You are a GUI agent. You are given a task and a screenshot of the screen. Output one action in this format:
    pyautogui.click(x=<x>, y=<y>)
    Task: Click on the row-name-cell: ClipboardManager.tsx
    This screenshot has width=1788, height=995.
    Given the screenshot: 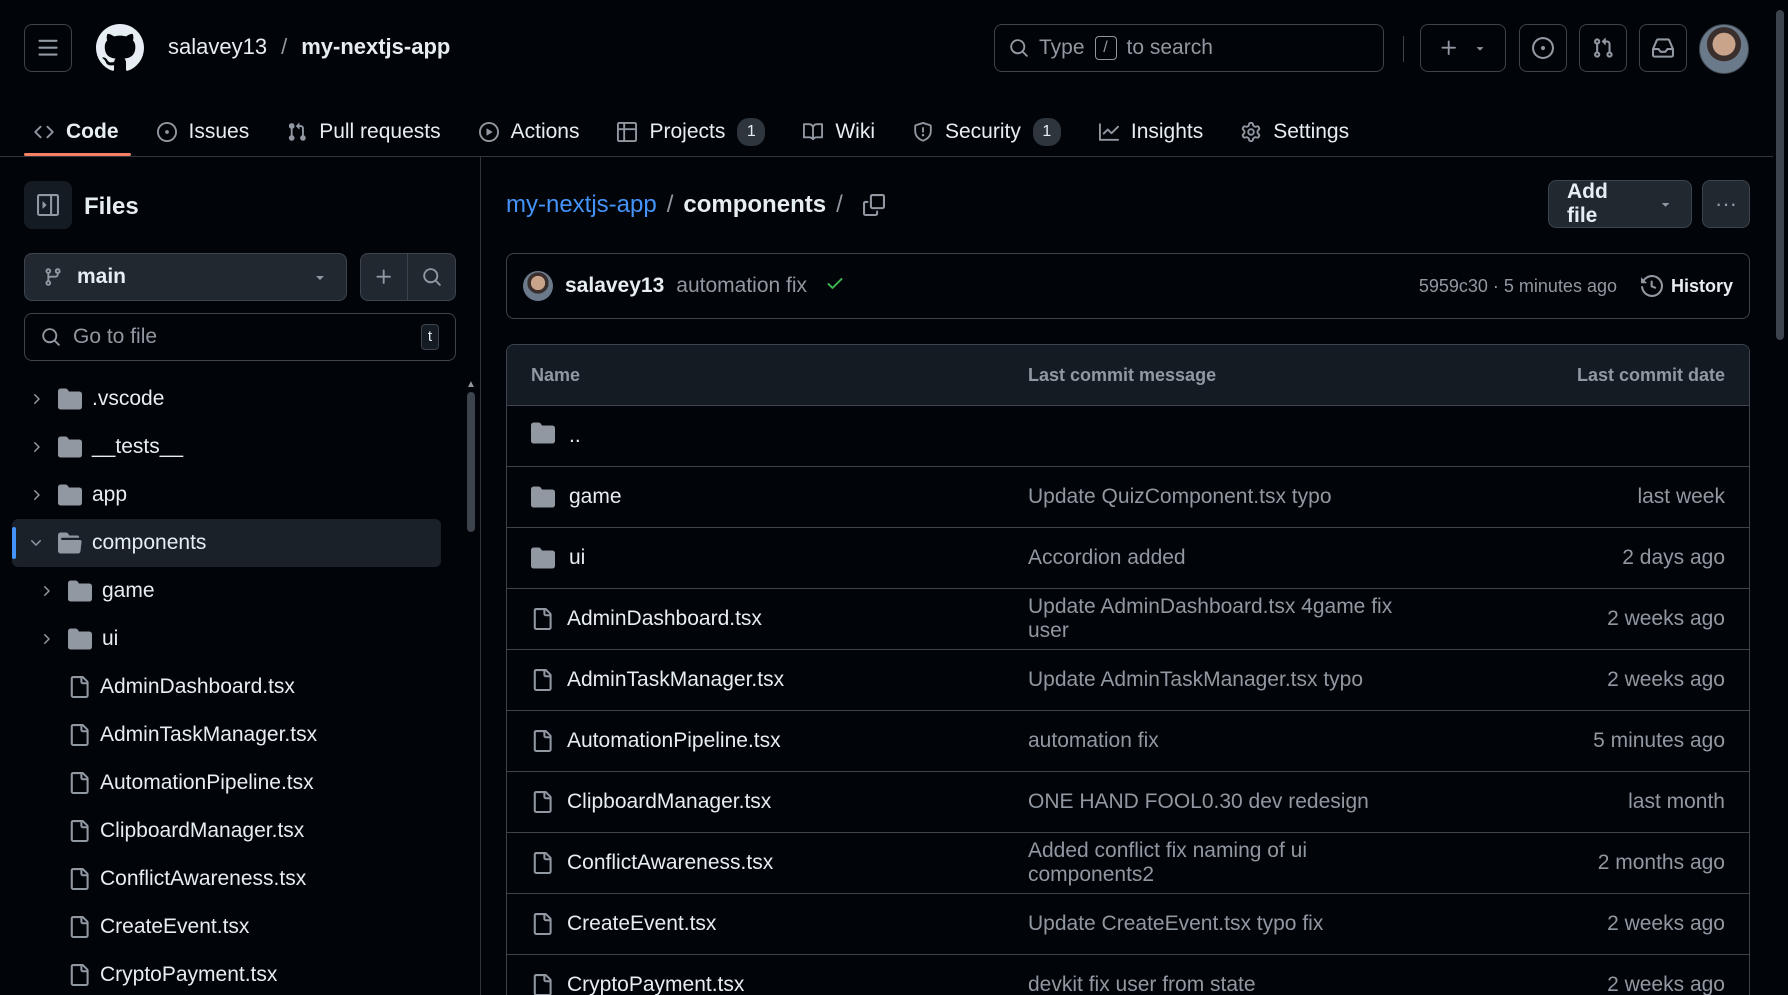 What is the action you would take?
    pyautogui.click(x=779, y=802)
    